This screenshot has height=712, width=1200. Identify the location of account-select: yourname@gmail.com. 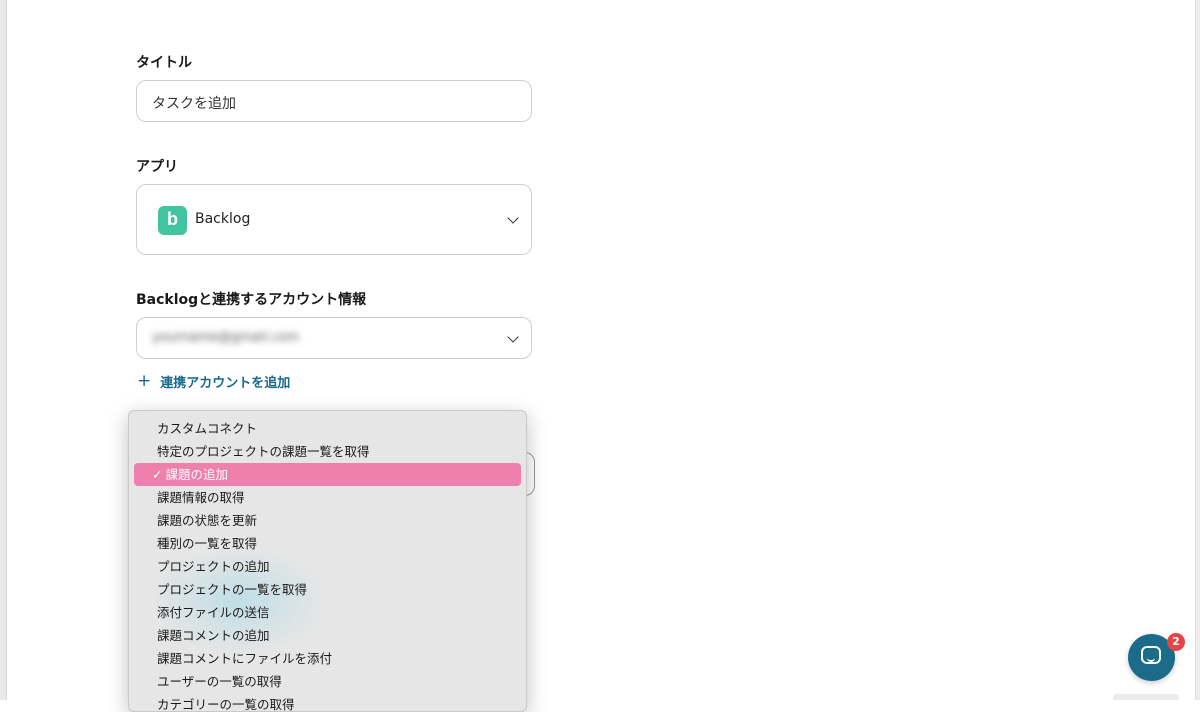
(334, 338).